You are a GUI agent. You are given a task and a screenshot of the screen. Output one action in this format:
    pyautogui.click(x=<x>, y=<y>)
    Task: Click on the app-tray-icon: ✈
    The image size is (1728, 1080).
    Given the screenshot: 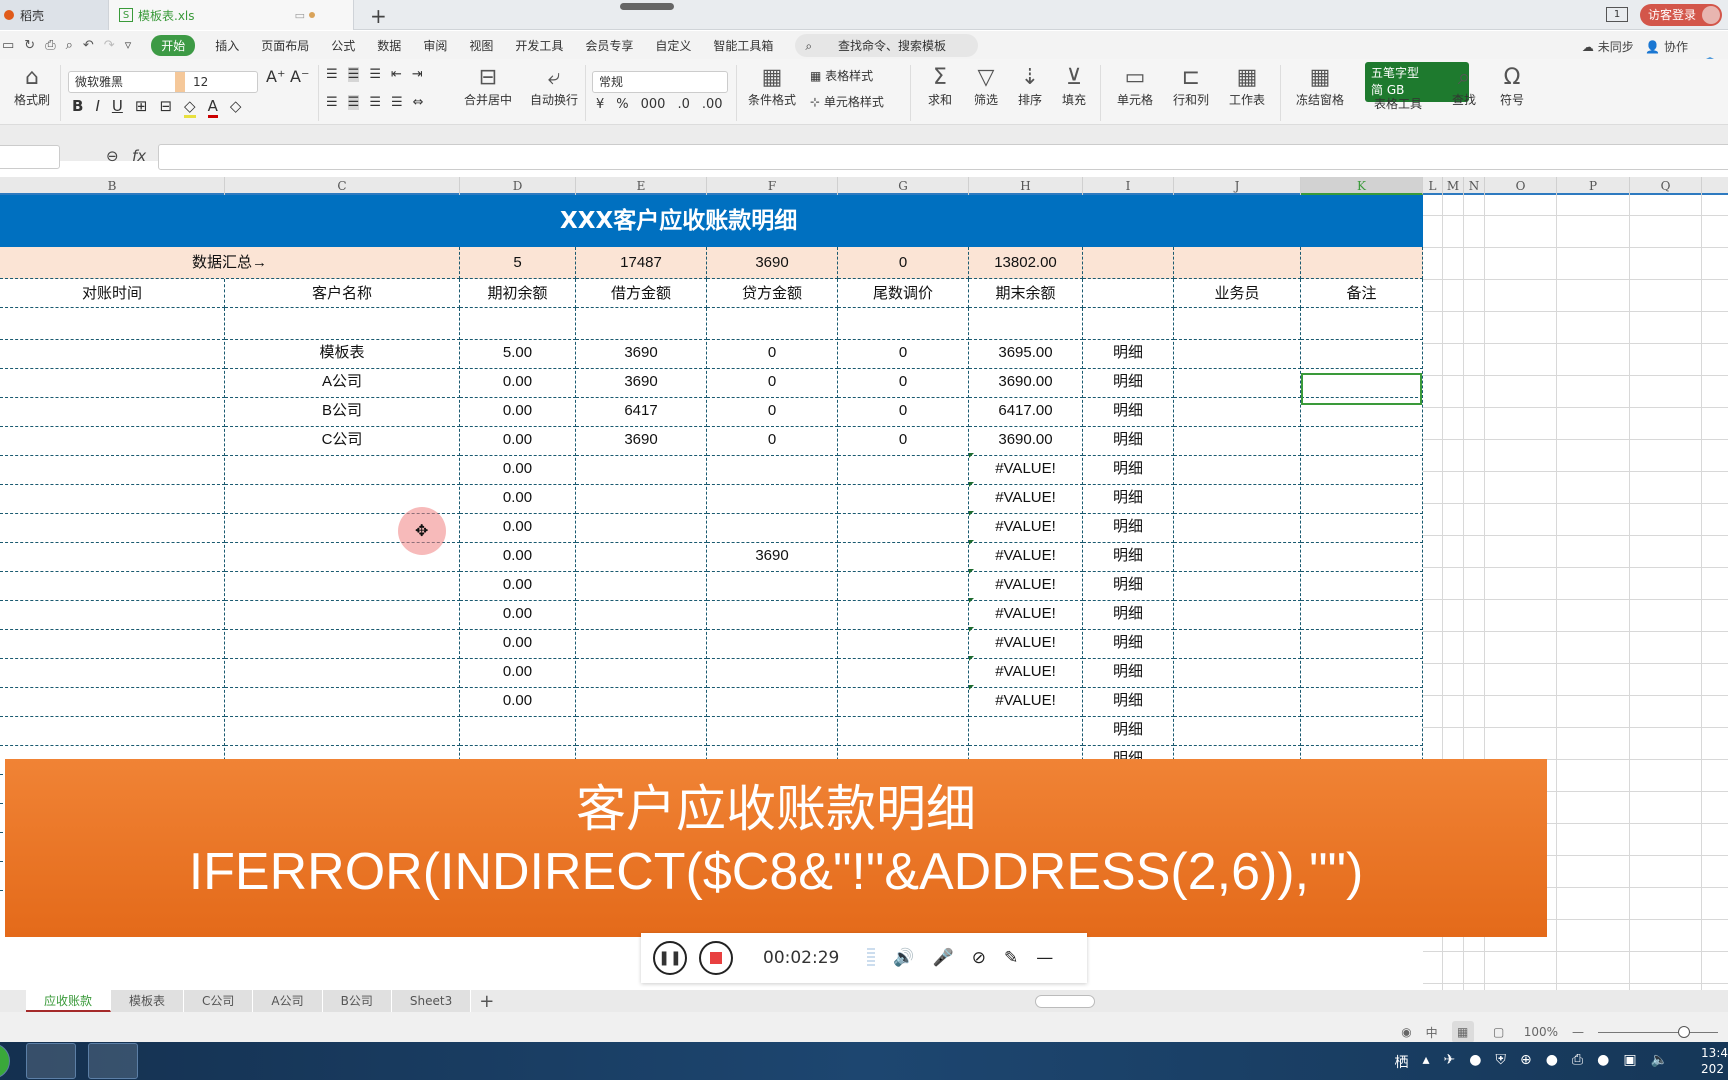 What is the action you would take?
    pyautogui.click(x=1450, y=1062)
    